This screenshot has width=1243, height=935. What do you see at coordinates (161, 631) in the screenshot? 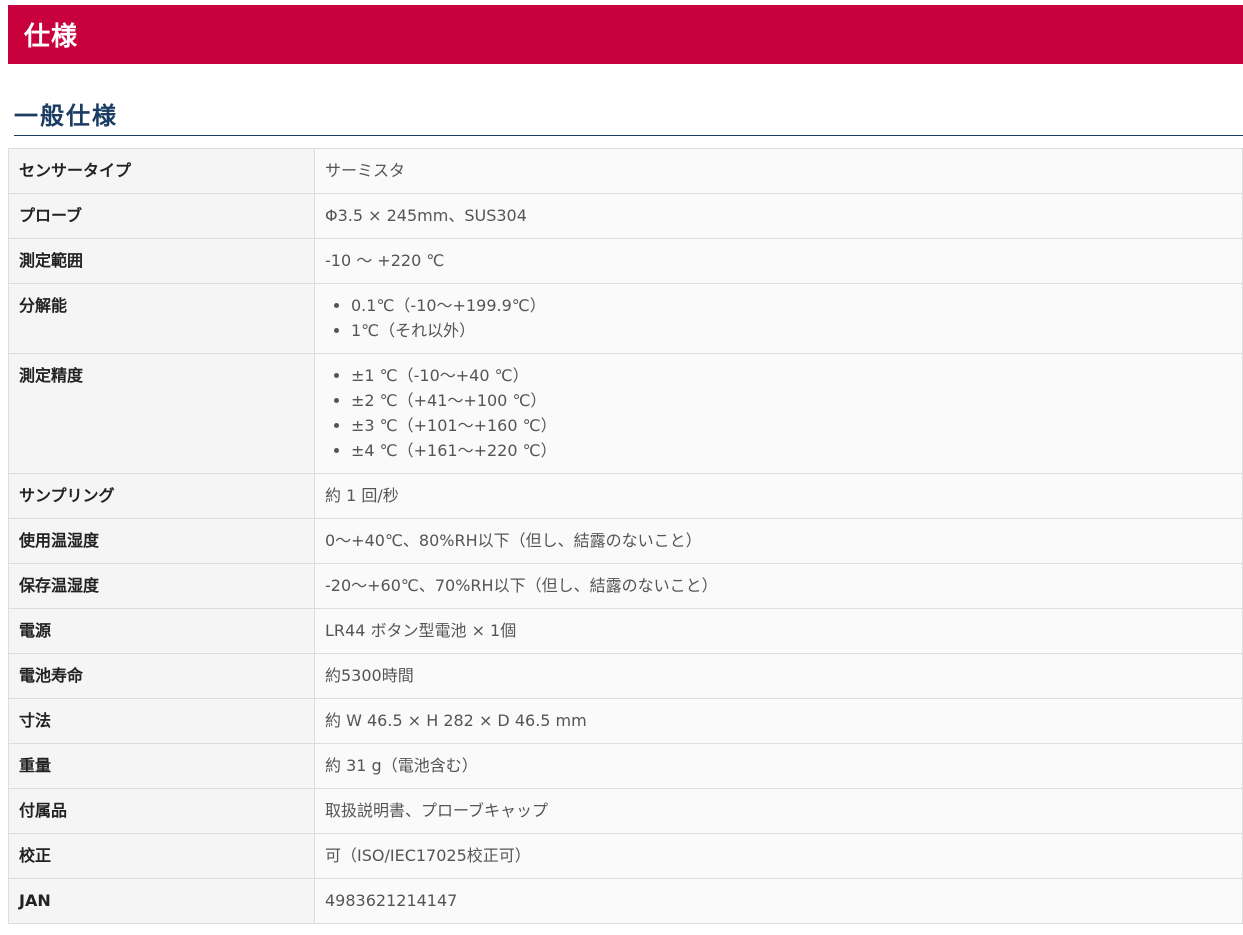
I see `spec-key: 電源` at bounding box center [161, 631].